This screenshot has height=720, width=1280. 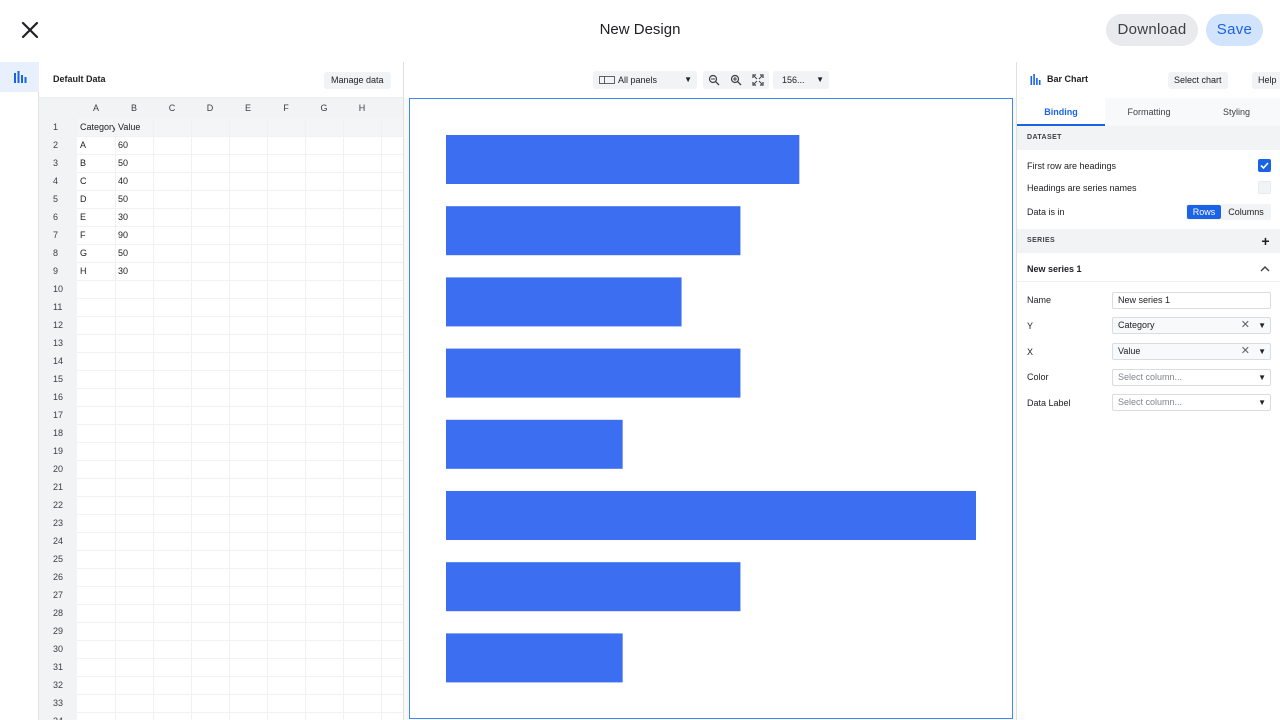 What do you see at coordinates (19, 77) in the screenshot?
I see `rail-item-chart` at bounding box center [19, 77].